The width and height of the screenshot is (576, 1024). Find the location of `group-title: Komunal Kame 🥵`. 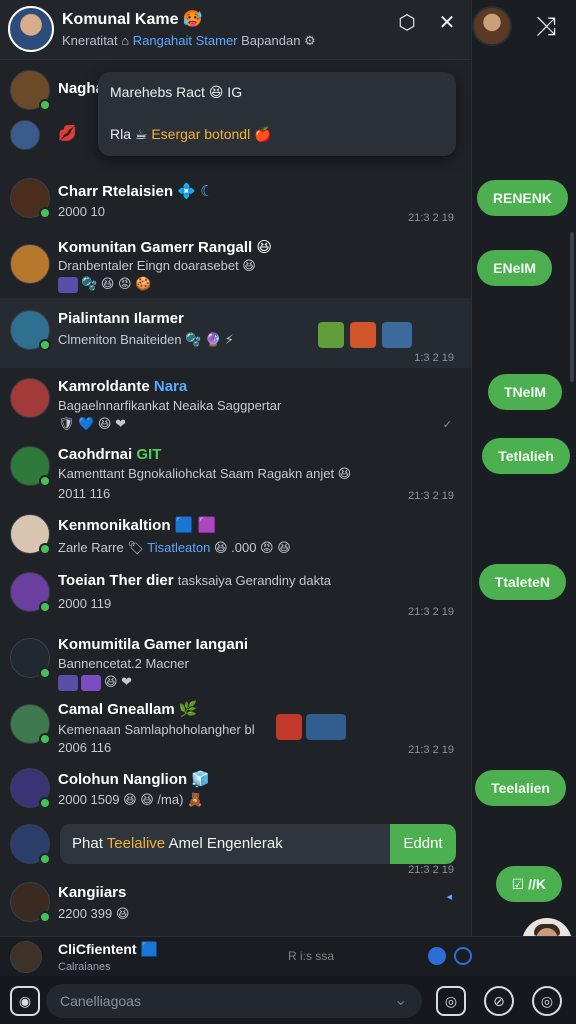

group-title: Komunal Kame 🥵 is located at coordinates (132, 19).